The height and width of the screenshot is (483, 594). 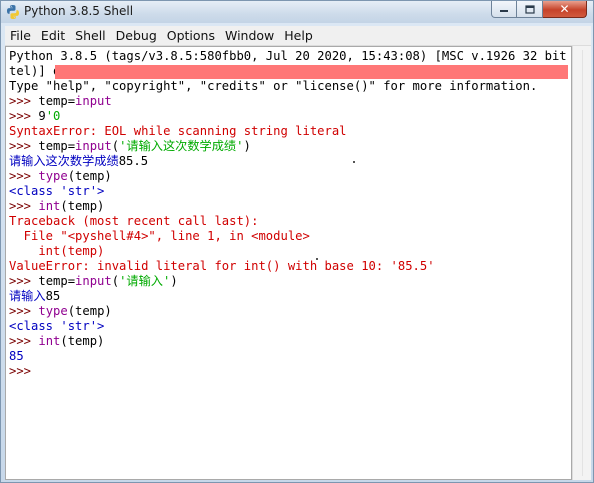 I want to click on menu-shell: Shell, so click(x=90, y=35).